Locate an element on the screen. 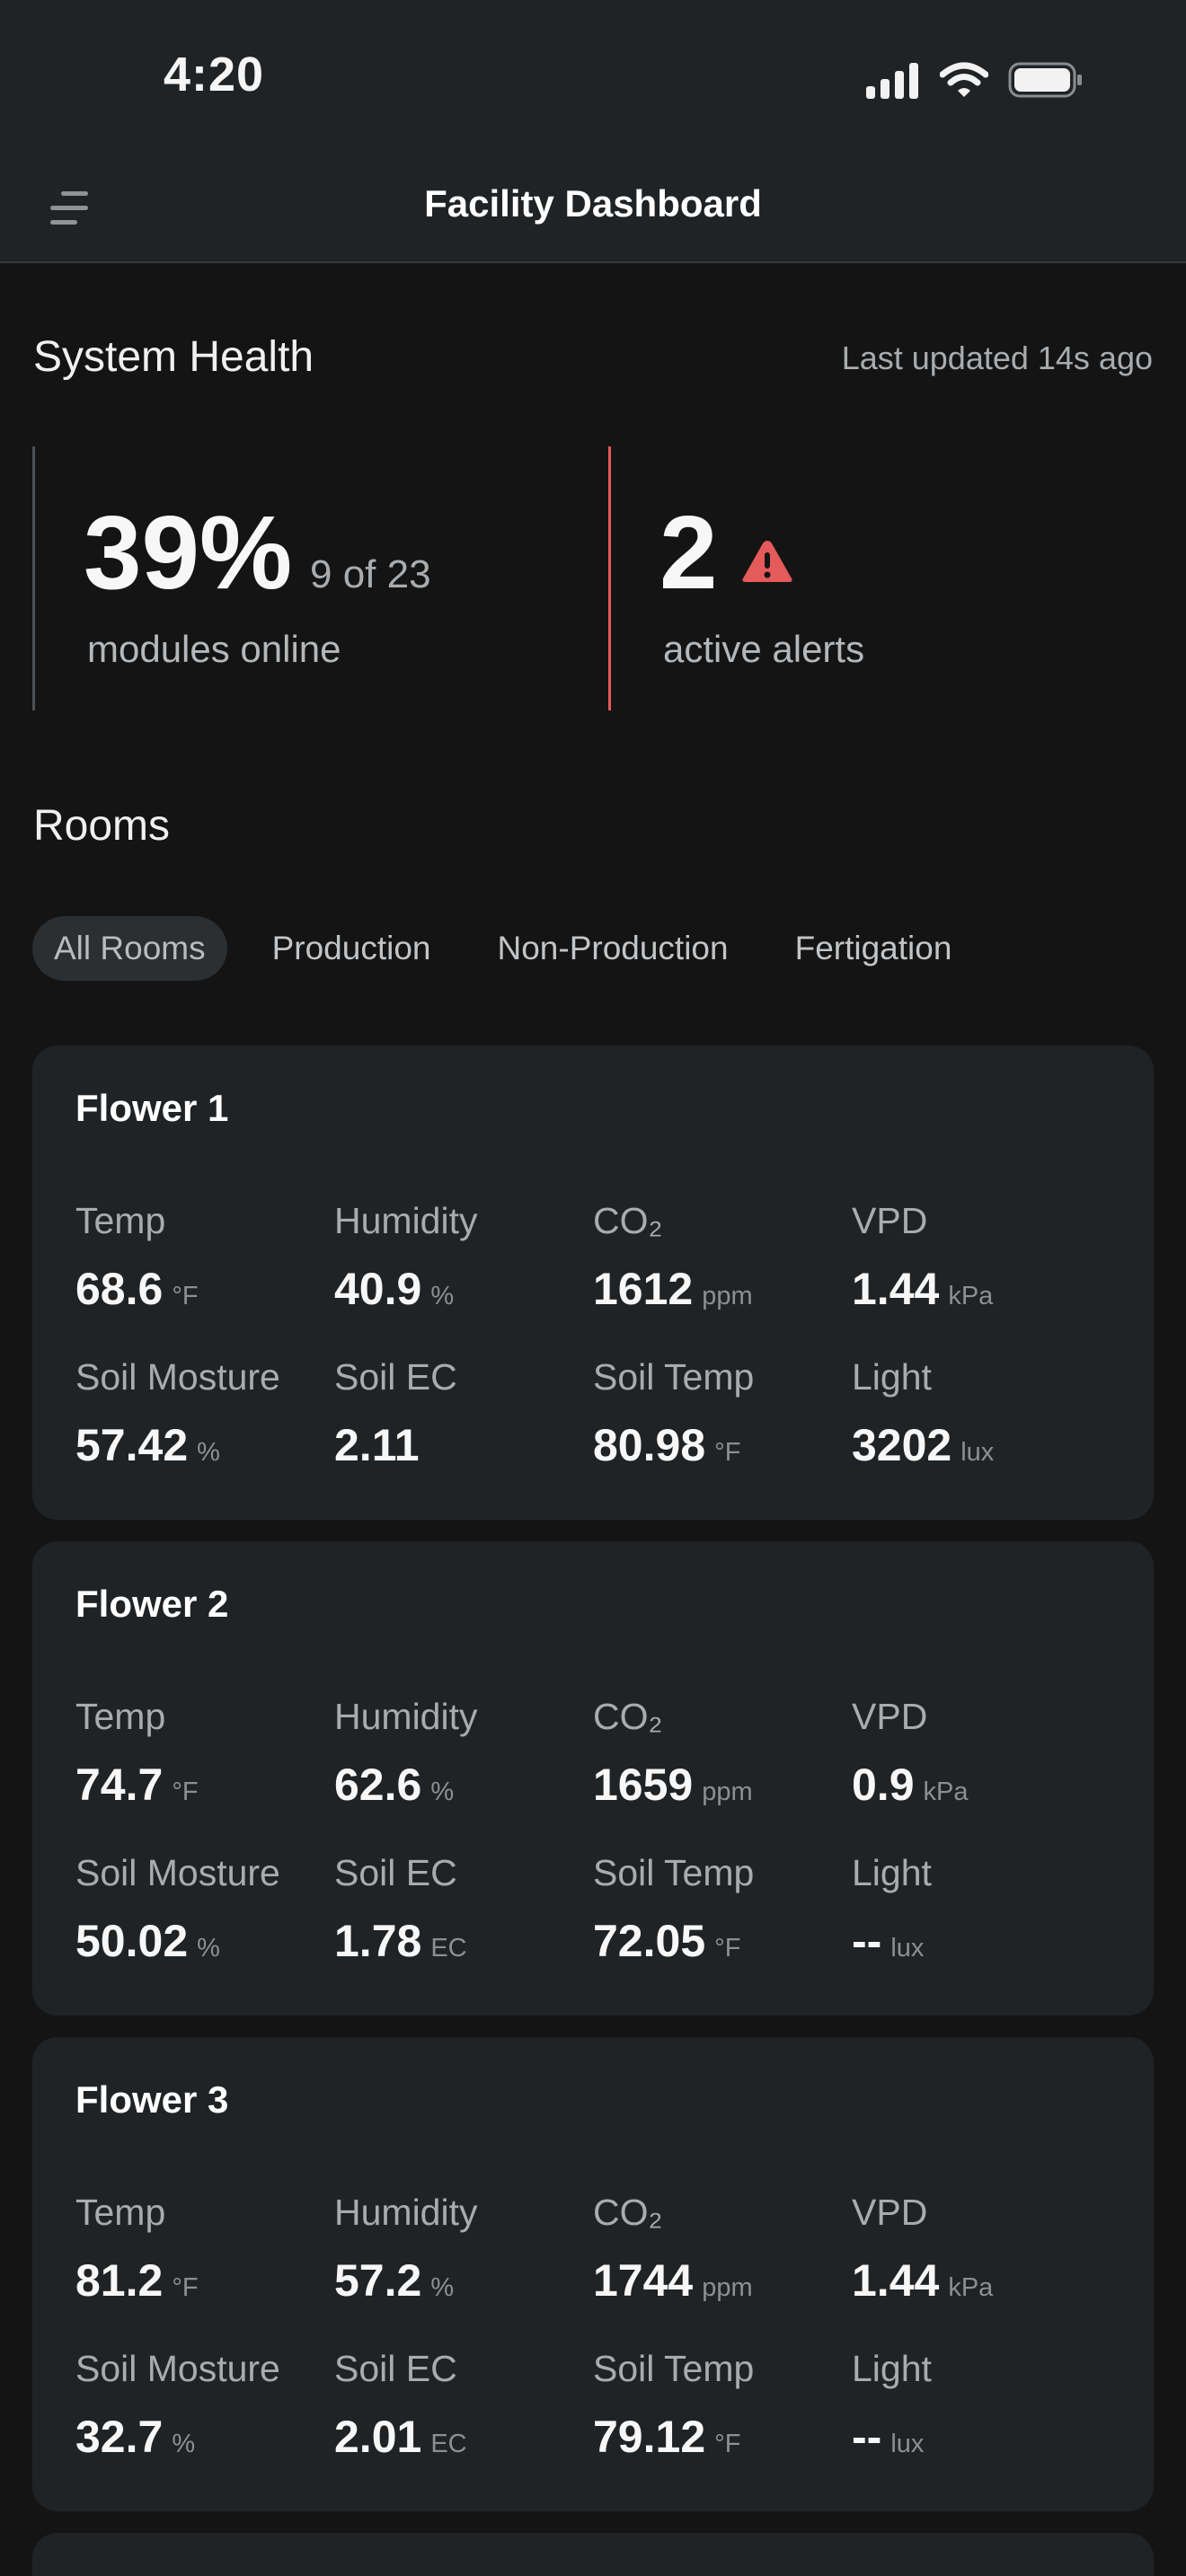 The height and width of the screenshot is (2576, 1186). alerts-count: 2 is located at coordinates (688, 552).